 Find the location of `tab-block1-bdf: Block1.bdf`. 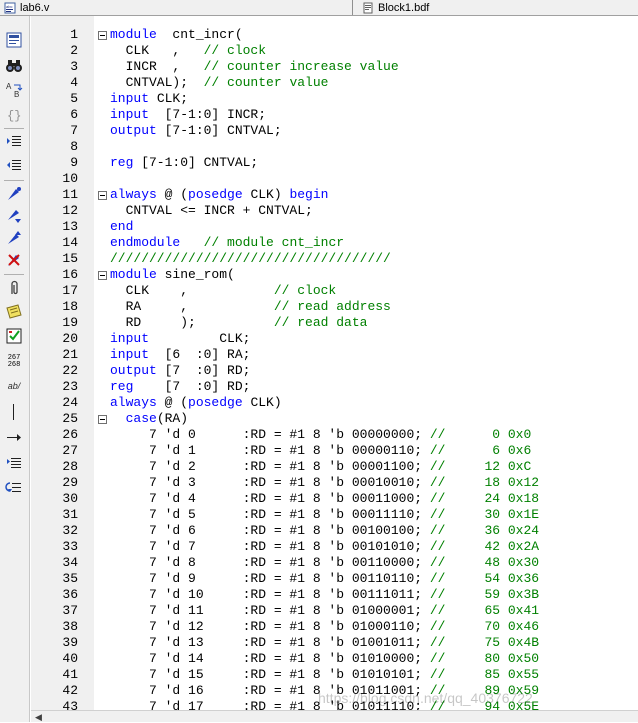

tab-block1-bdf: Block1.bdf is located at coordinates (395, 7).